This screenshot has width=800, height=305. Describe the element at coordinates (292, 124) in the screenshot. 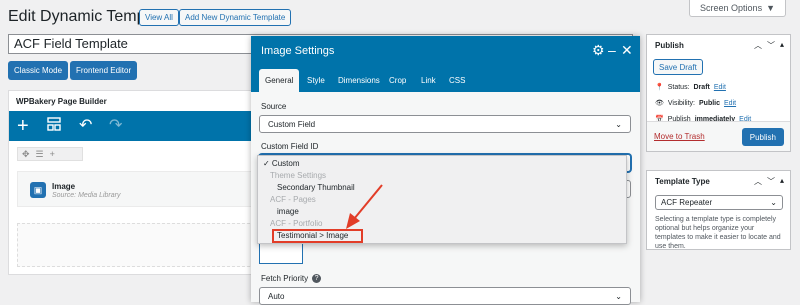

I see `source-value: Custom Field` at that location.